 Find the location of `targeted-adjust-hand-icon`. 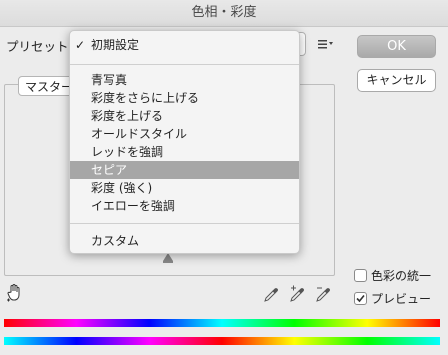

targeted-adjust-hand-icon is located at coordinates (15, 293).